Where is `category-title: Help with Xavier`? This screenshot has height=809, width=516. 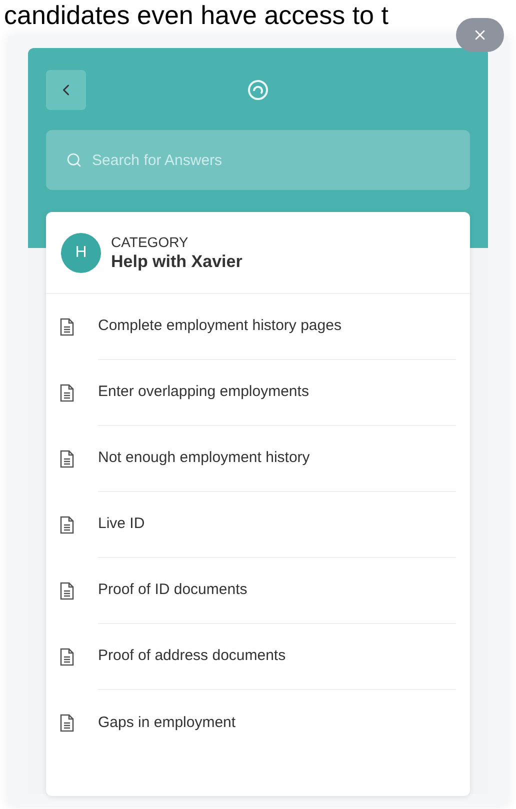 category-title: Help with Xavier is located at coordinates (176, 261).